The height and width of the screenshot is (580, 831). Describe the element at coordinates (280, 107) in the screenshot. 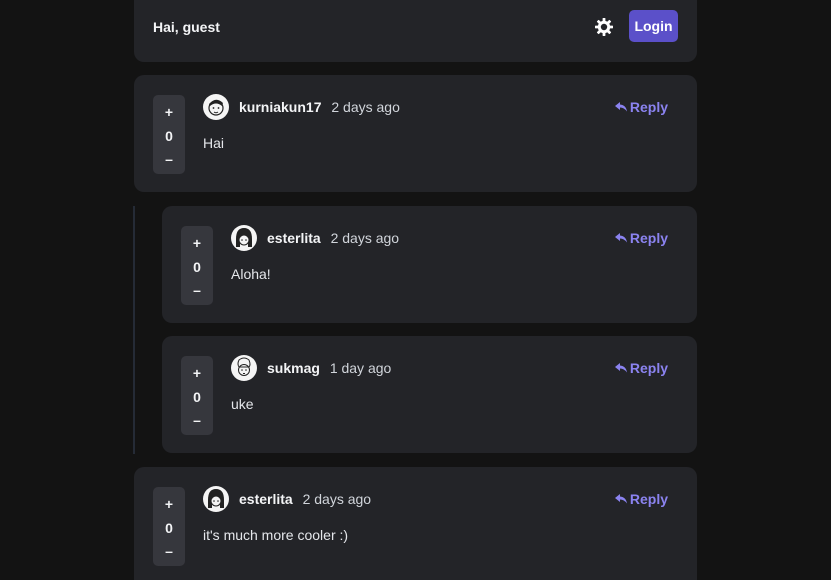

I see `username: kurniakun17` at that location.